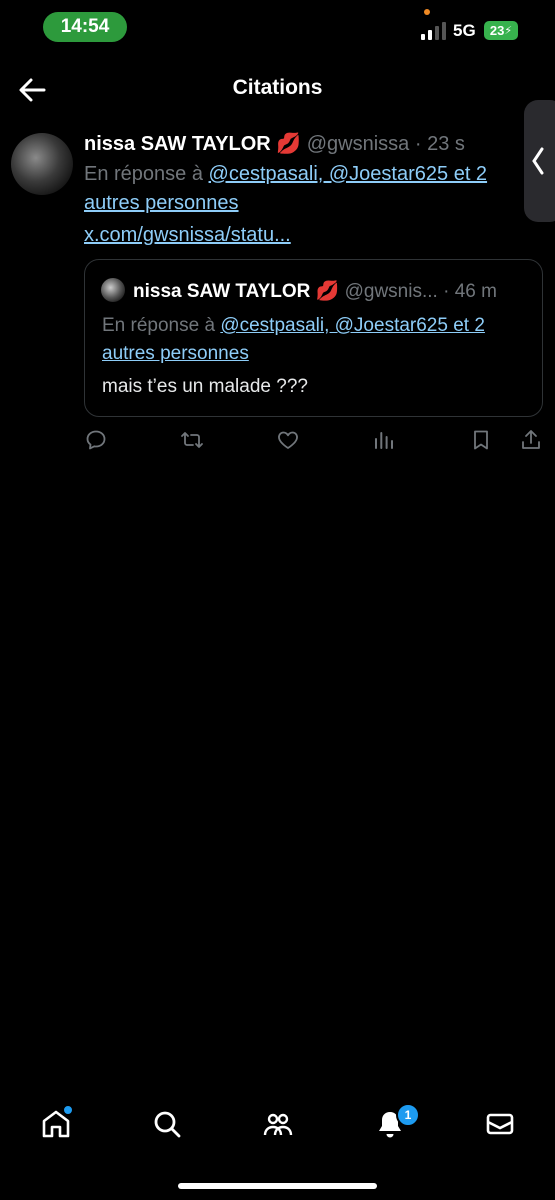 This screenshot has width=555, height=1200. Describe the element at coordinates (161, 325) in the screenshot. I see `quoted-reply-prefix: En réponse à` at that location.